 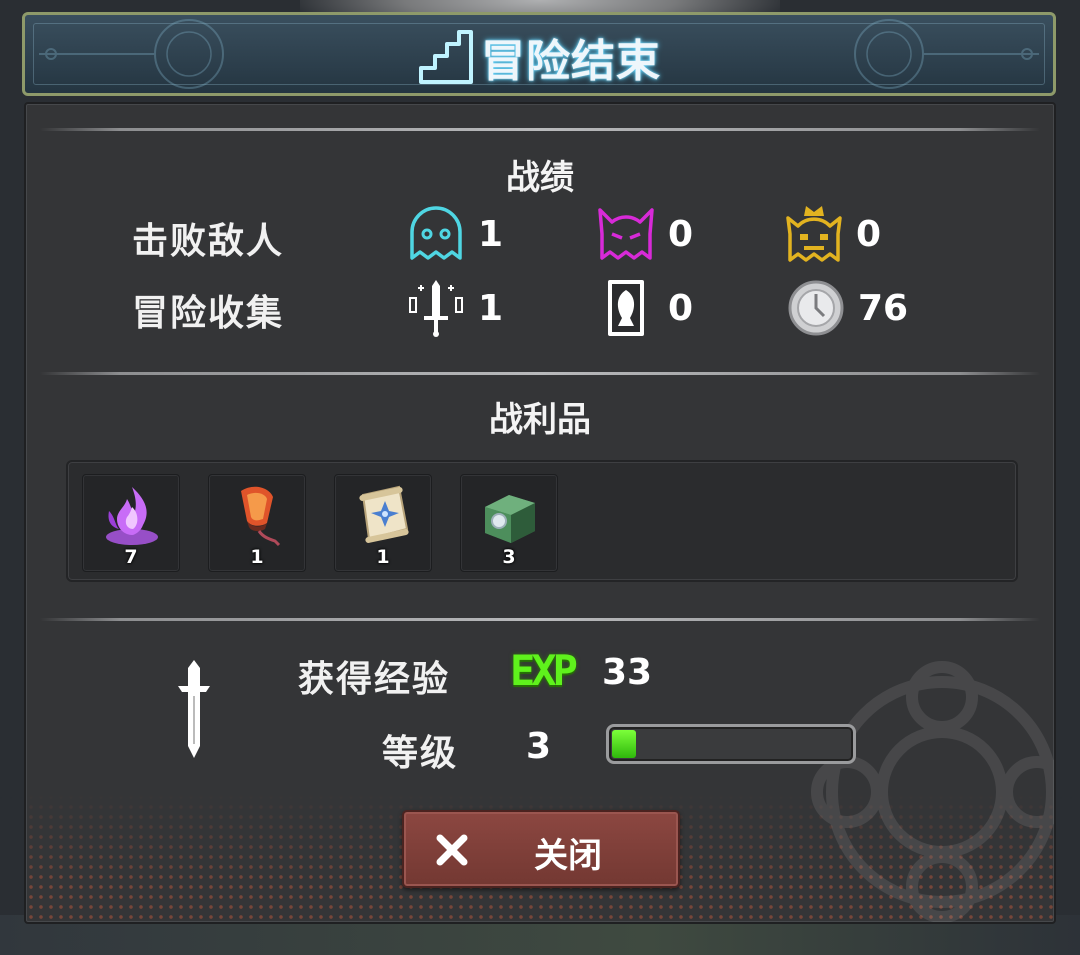 I want to click on loot-list: 7 1 1 3, so click(x=542, y=521).